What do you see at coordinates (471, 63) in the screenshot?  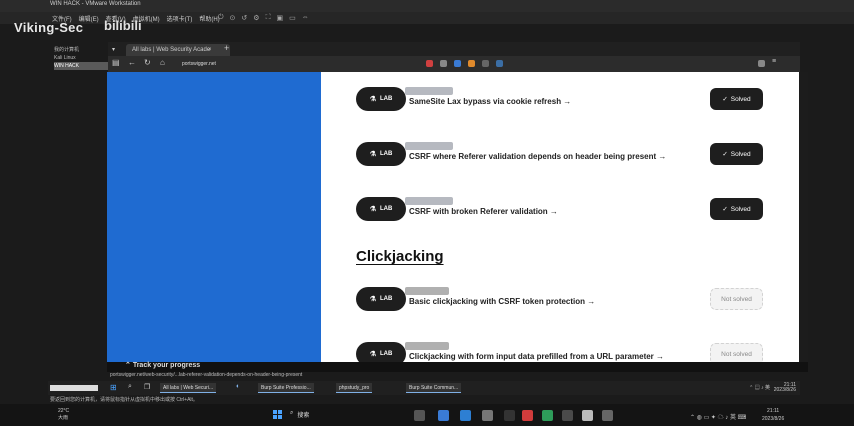 I see `extension-orange-icon` at bounding box center [471, 63].